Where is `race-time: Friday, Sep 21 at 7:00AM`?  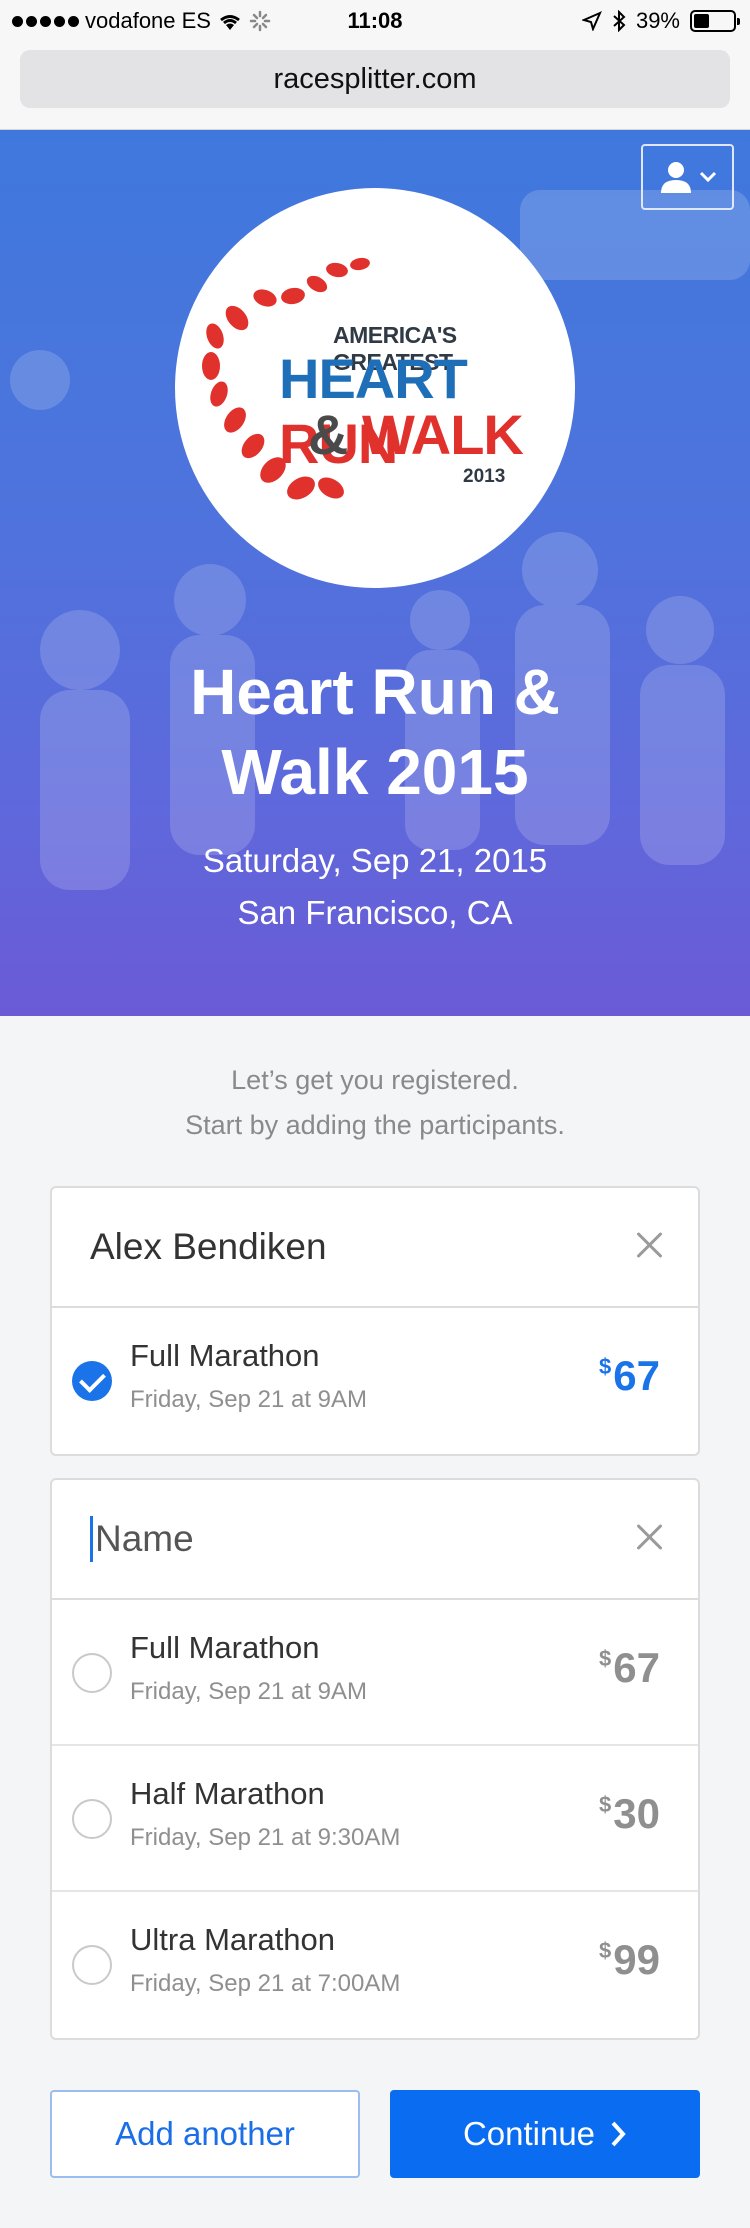
race-time: Friday, Sep 21 at 7:00AM is located at coordinates (265, 1983).